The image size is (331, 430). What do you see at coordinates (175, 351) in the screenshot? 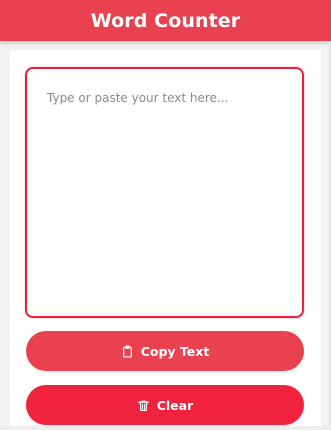
I see `copy-text-label: Copy Text` at bounding box center [175, 351].